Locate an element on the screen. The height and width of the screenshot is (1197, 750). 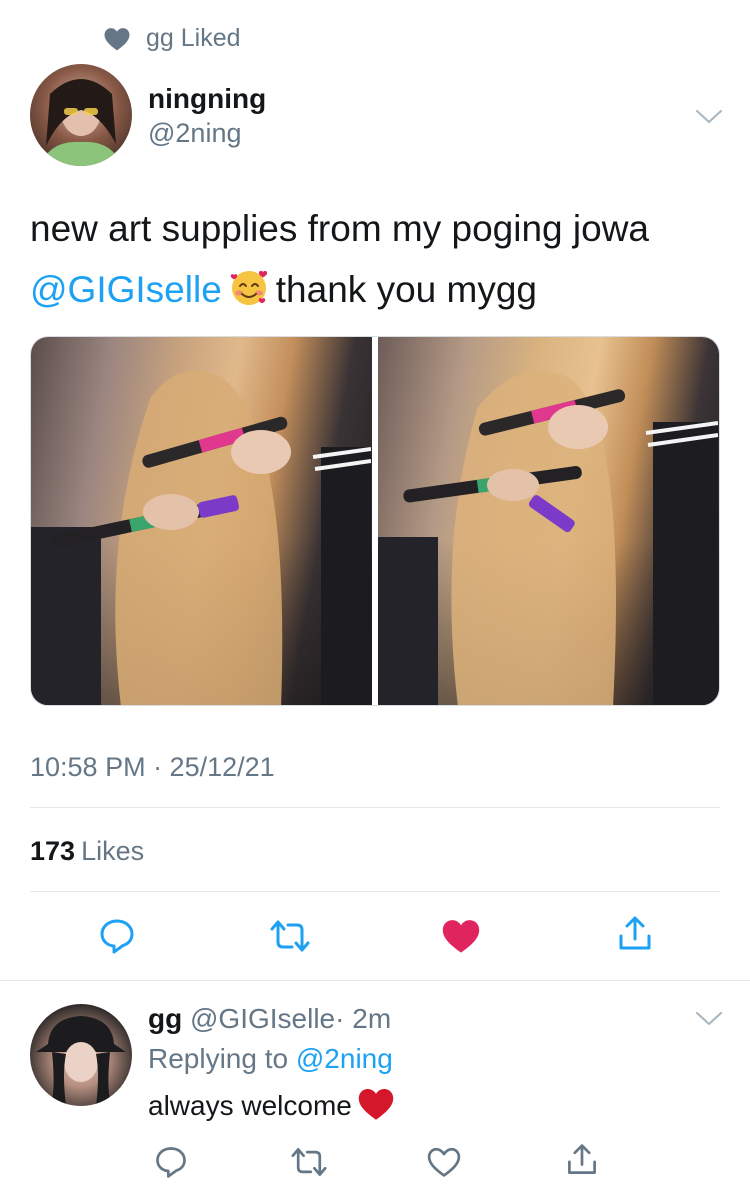
like-button is located at coordinates (461, 936).